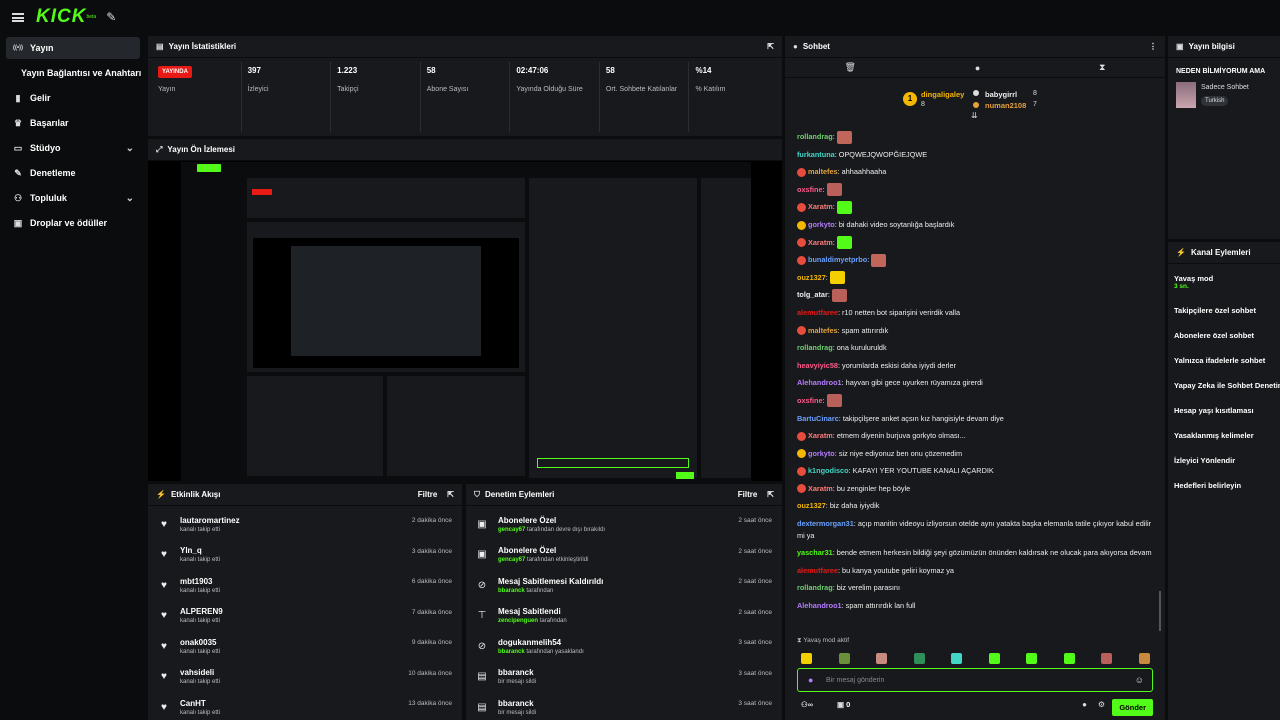 The image size is (1280, 720). I want to click on chat-message: tolg_atar:, so click(975, 295).